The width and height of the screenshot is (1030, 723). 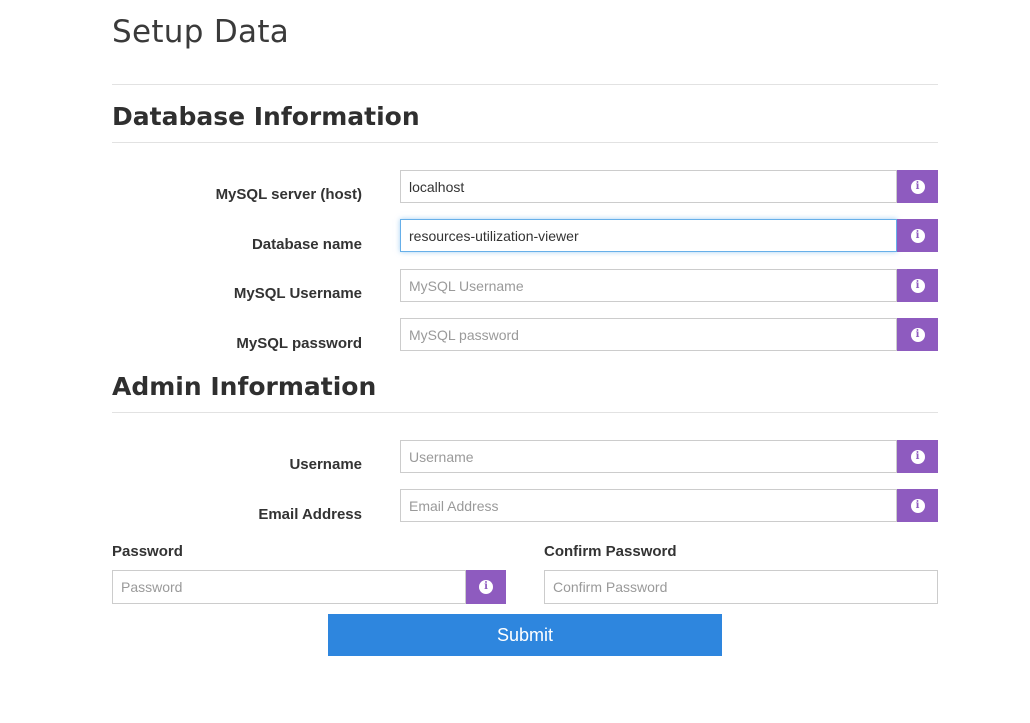 I want to click on admin-email-group: i, so click(x=669, y=505).